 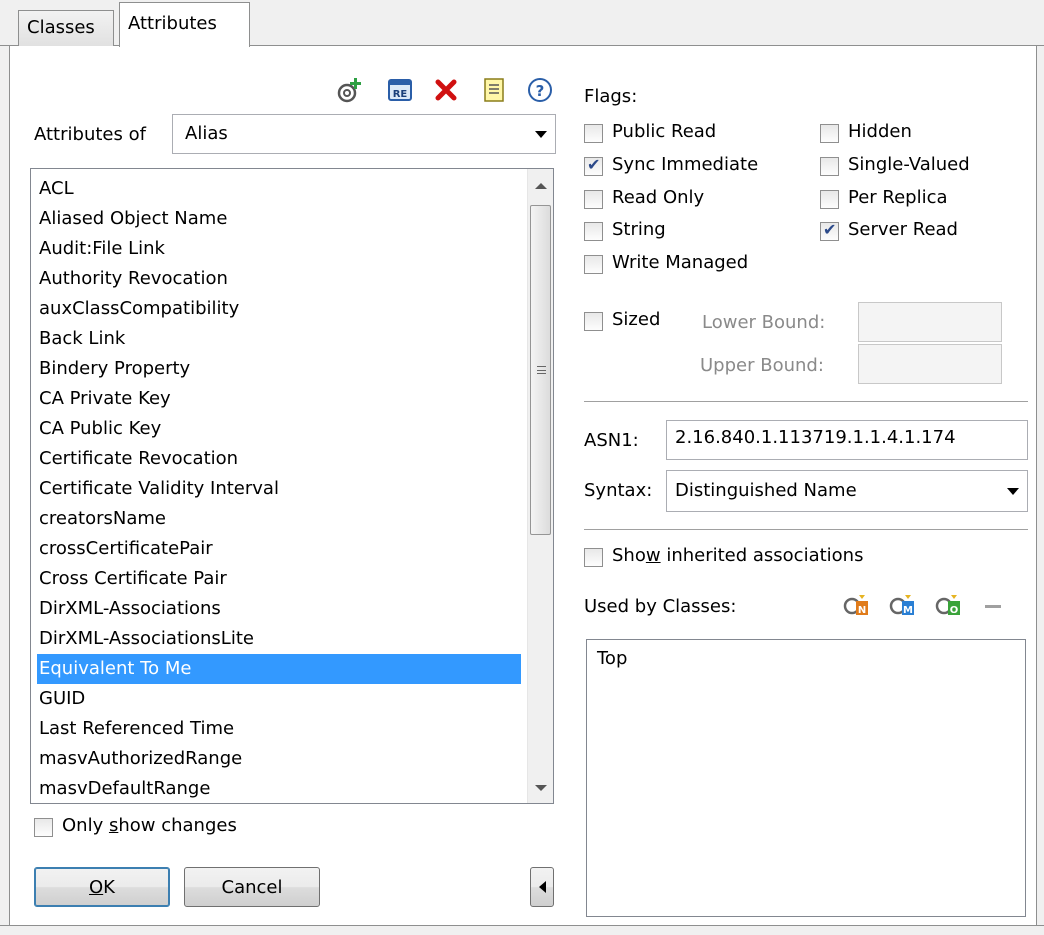 I want to click on chevron-down-icon, so click(x=1013, y=491).